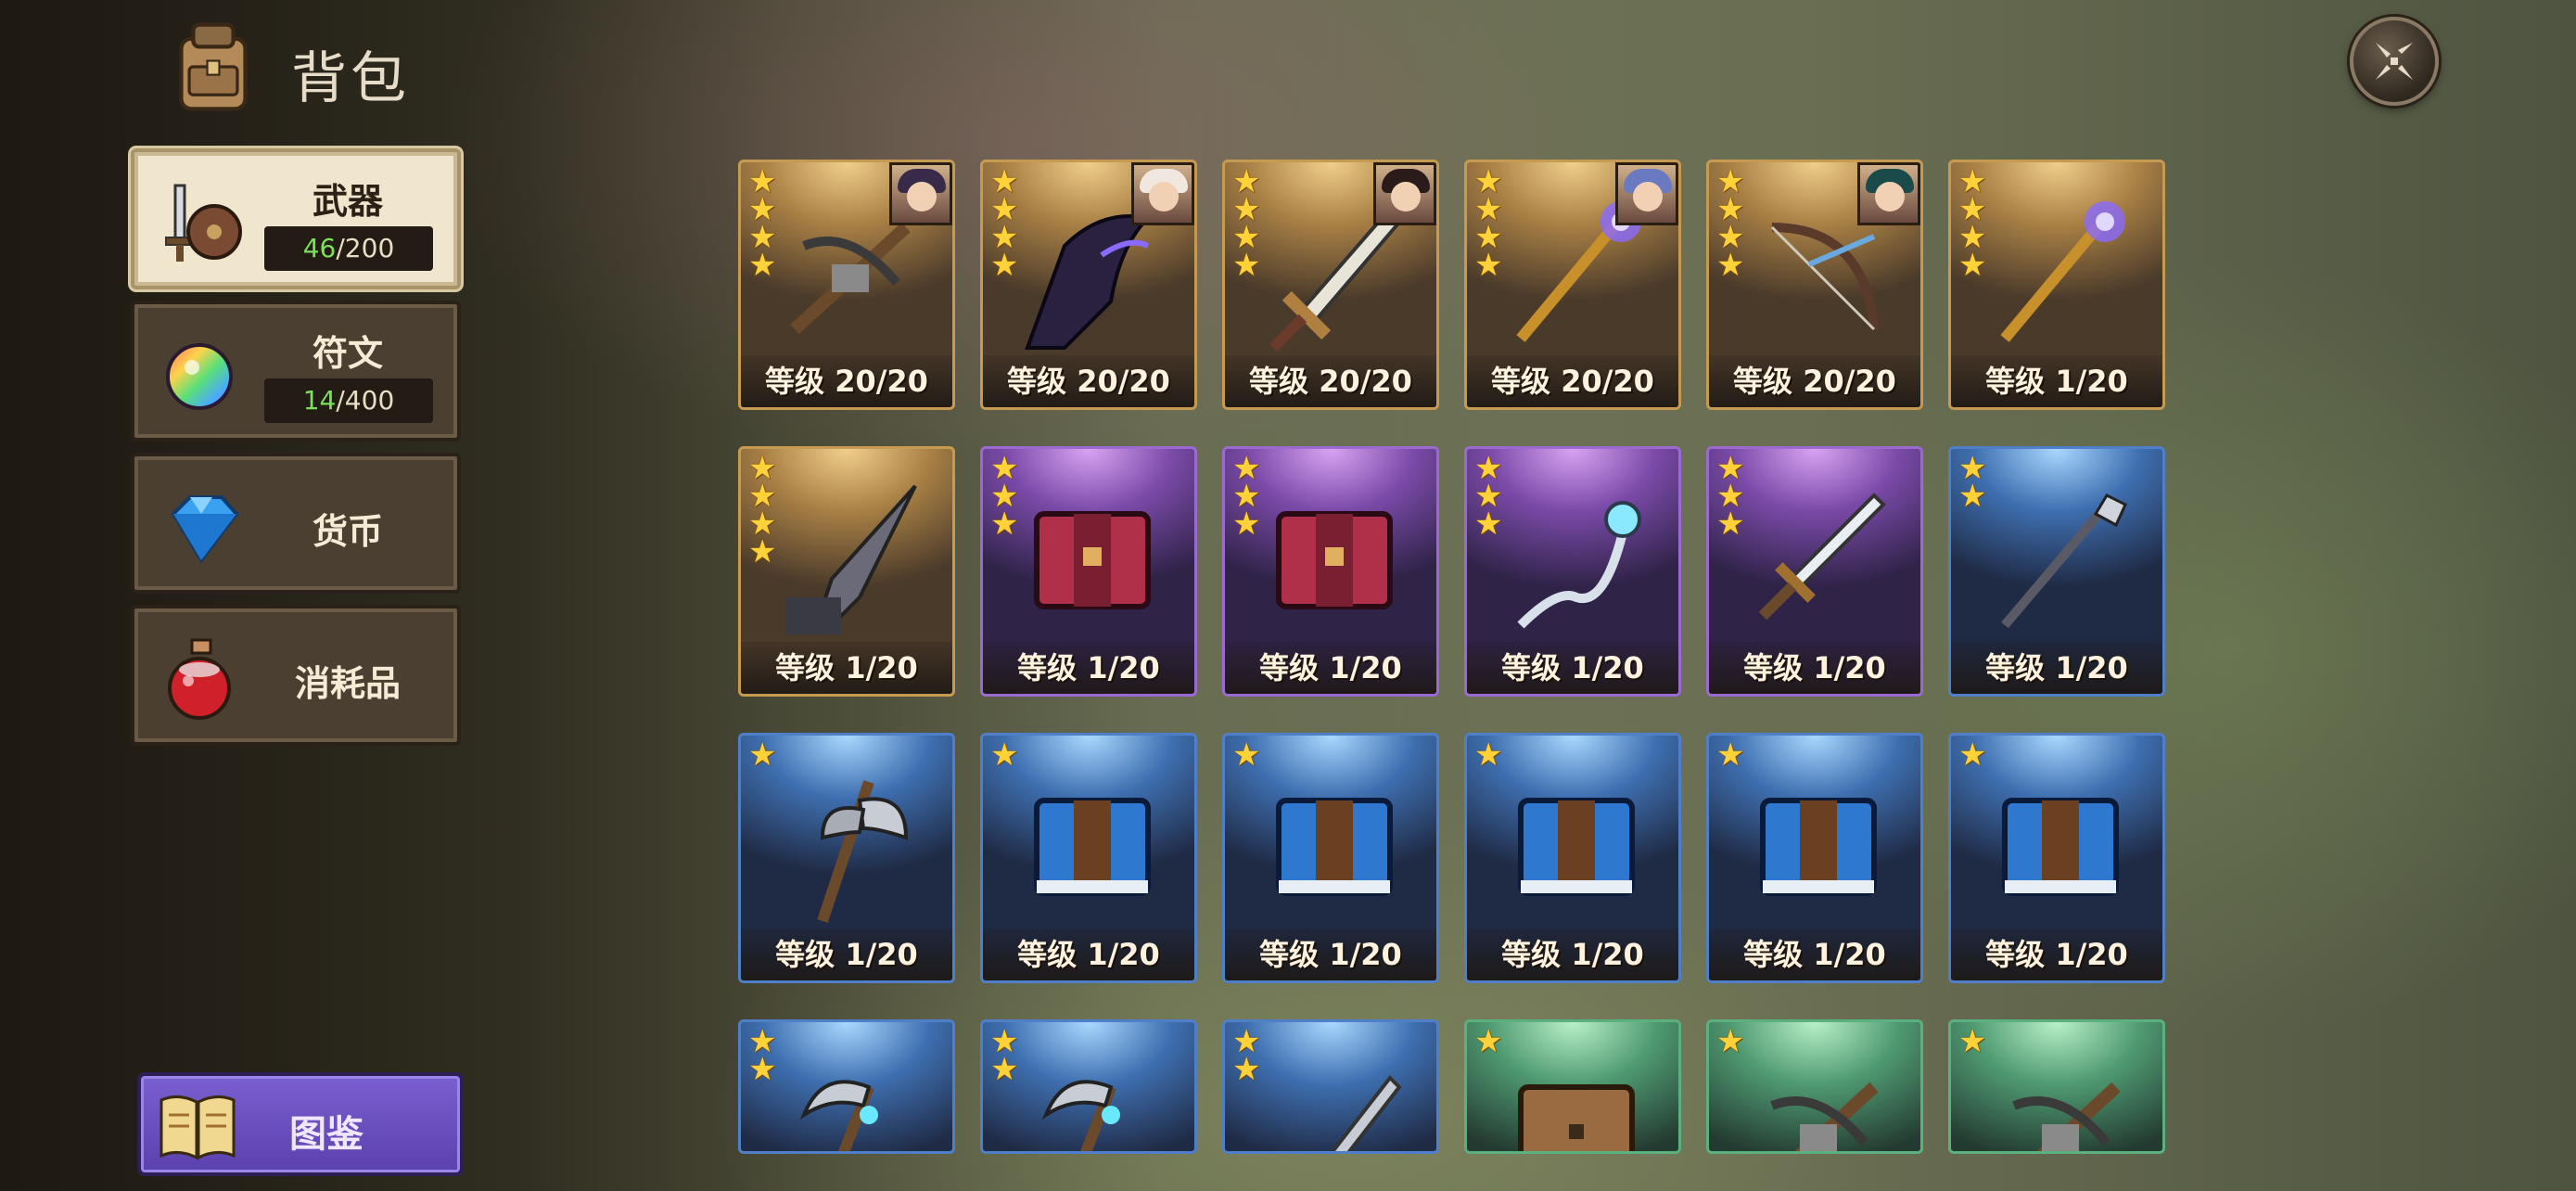 The width and height of the screenshot is (2576, 1191). What do you see at coordinates (205, 529) in the screenshot?
I see `diamond-icon` at bounding box center [205, 529].